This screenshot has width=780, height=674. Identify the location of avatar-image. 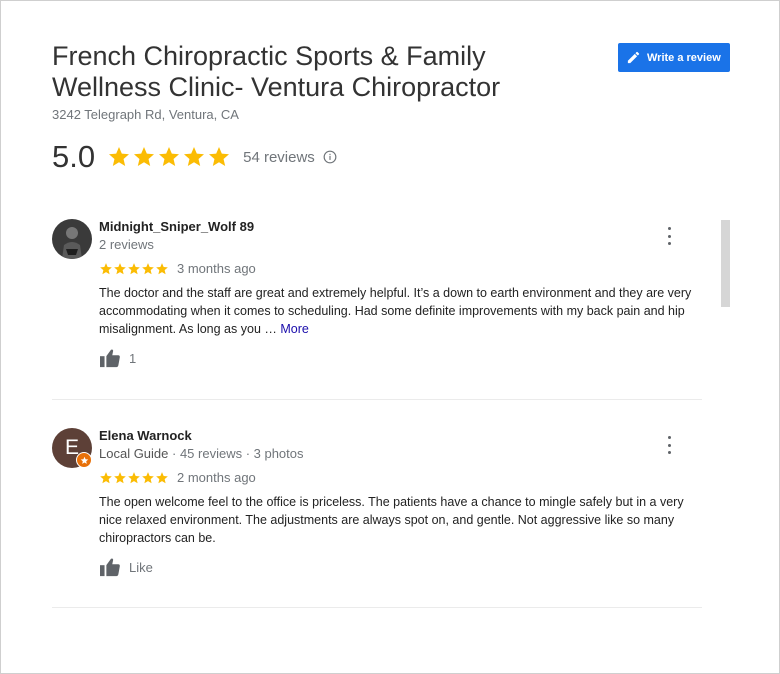
(72, 239).